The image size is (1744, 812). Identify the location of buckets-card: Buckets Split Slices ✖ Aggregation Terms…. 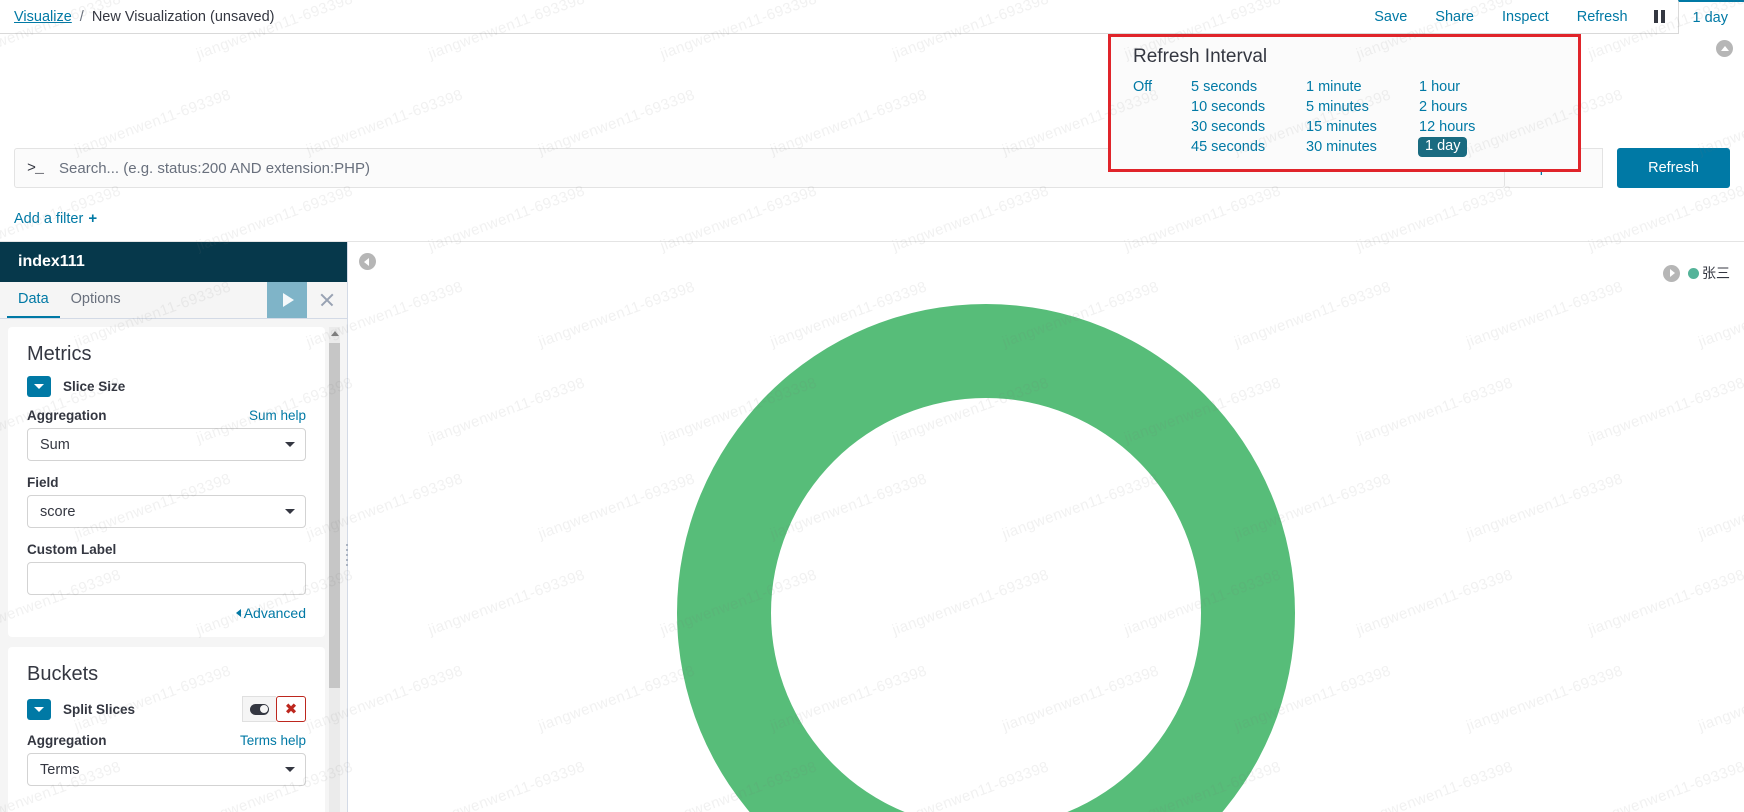
(166, 729).